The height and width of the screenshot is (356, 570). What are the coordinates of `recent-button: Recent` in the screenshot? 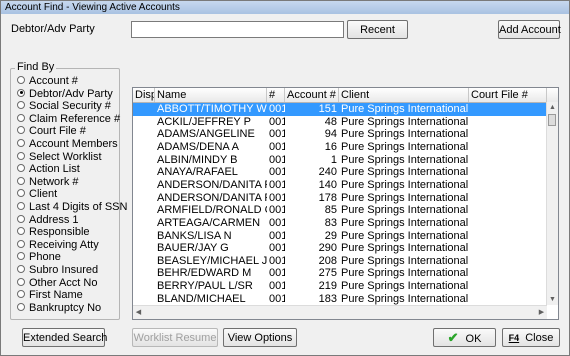 It's located at (377, 29).